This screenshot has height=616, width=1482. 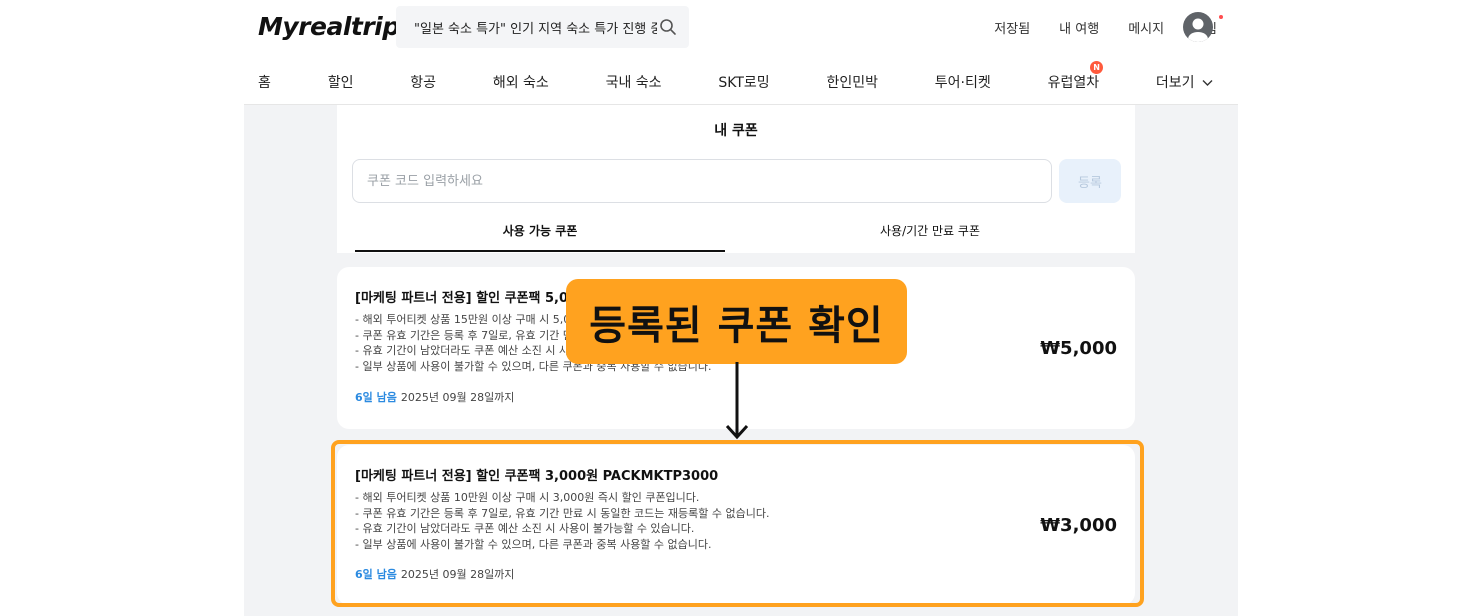 I want to click on register-button: 등록, so click(x=1090, y=181).